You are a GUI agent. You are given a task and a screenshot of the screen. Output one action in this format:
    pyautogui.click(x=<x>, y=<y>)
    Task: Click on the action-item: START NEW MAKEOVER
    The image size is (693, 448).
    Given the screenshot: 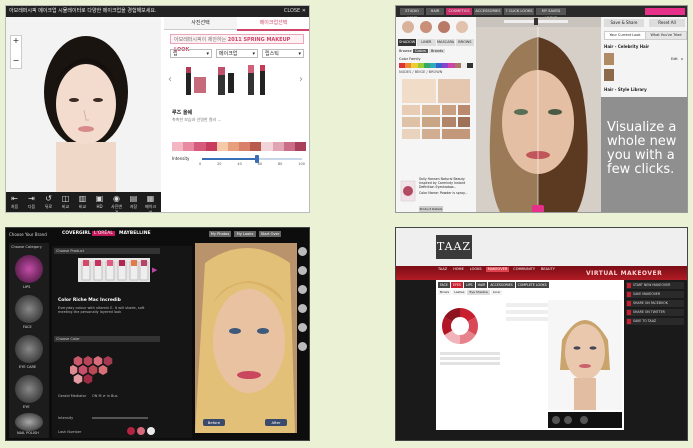 What is the action you would take?
    pyautogui.click(x=655, y=285)
    